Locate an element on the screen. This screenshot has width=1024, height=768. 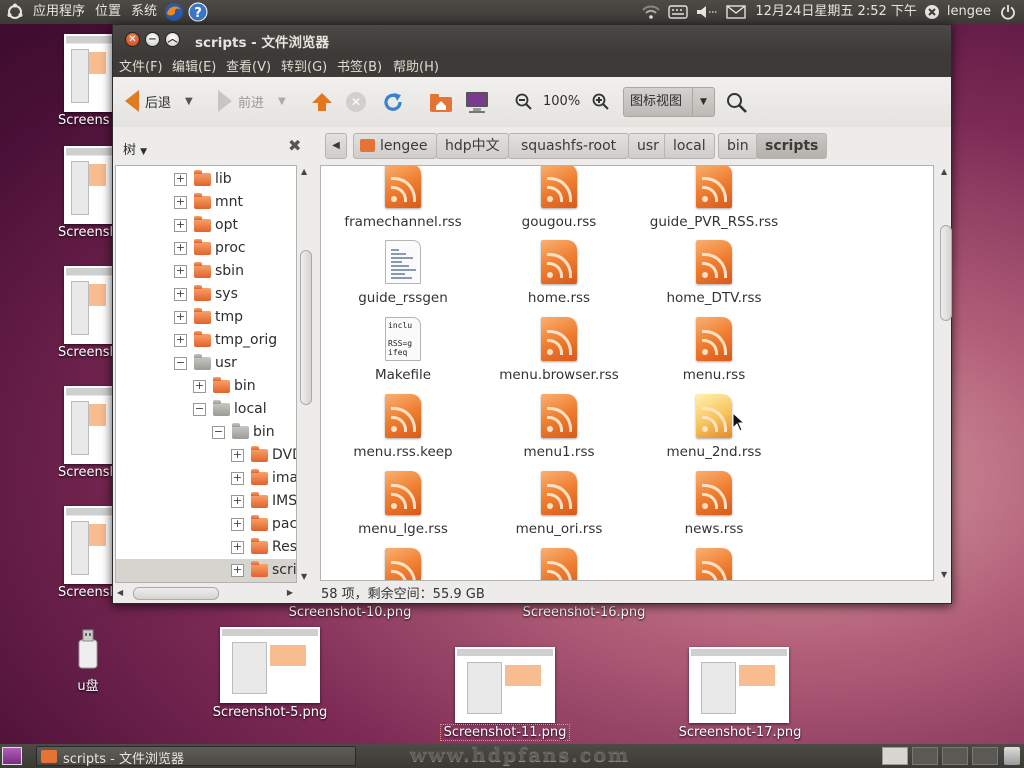
file-item: menu.rss is located at coordinates (714, 350).